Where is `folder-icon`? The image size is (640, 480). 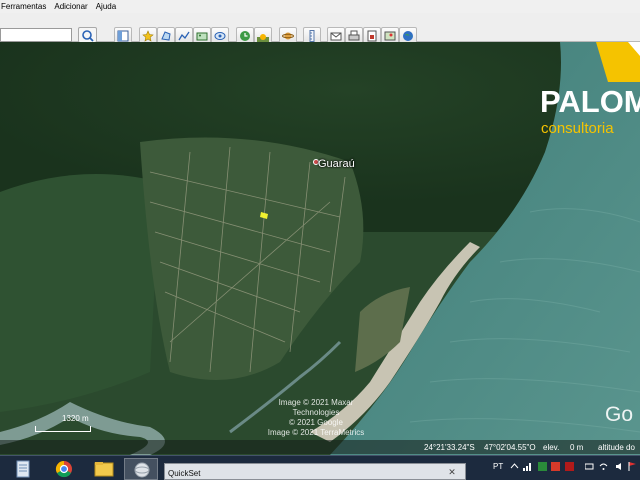
folder-icon is located at coordinates (104, 469).